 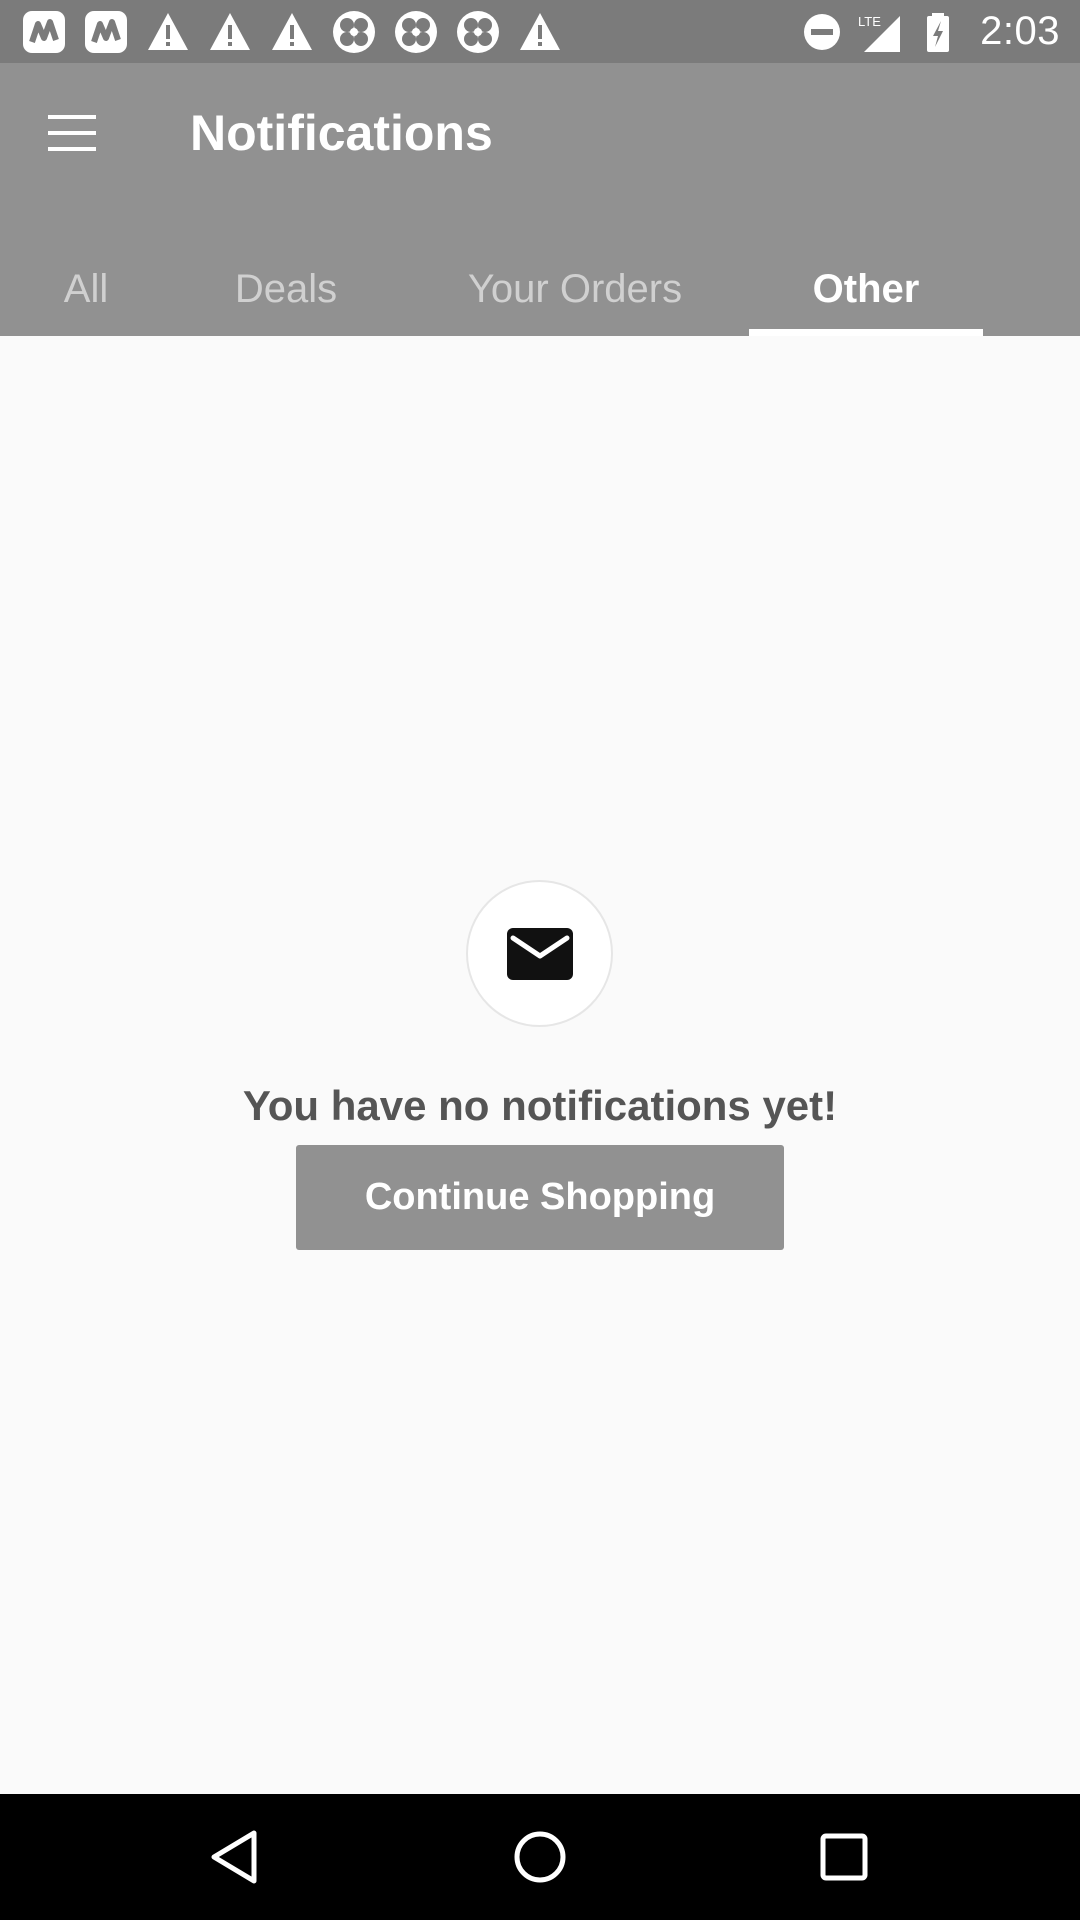 I want to click on hamburger-menu-icon, so click(x=72, y=133).